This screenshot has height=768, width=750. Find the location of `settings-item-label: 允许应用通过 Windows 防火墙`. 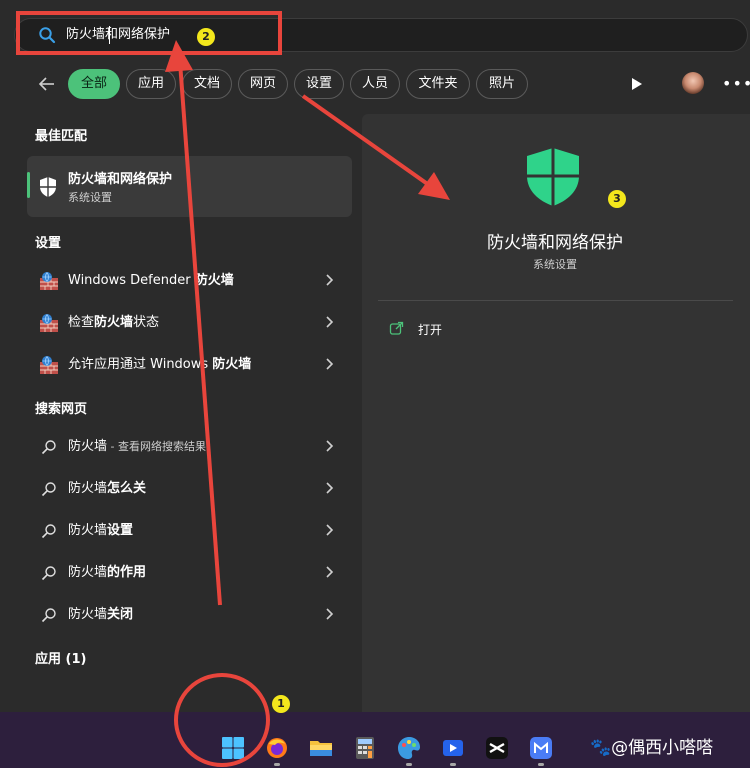

settings-item-label: 允许应用通过 Windows 防火墙 is located at coordinates (160, 364).